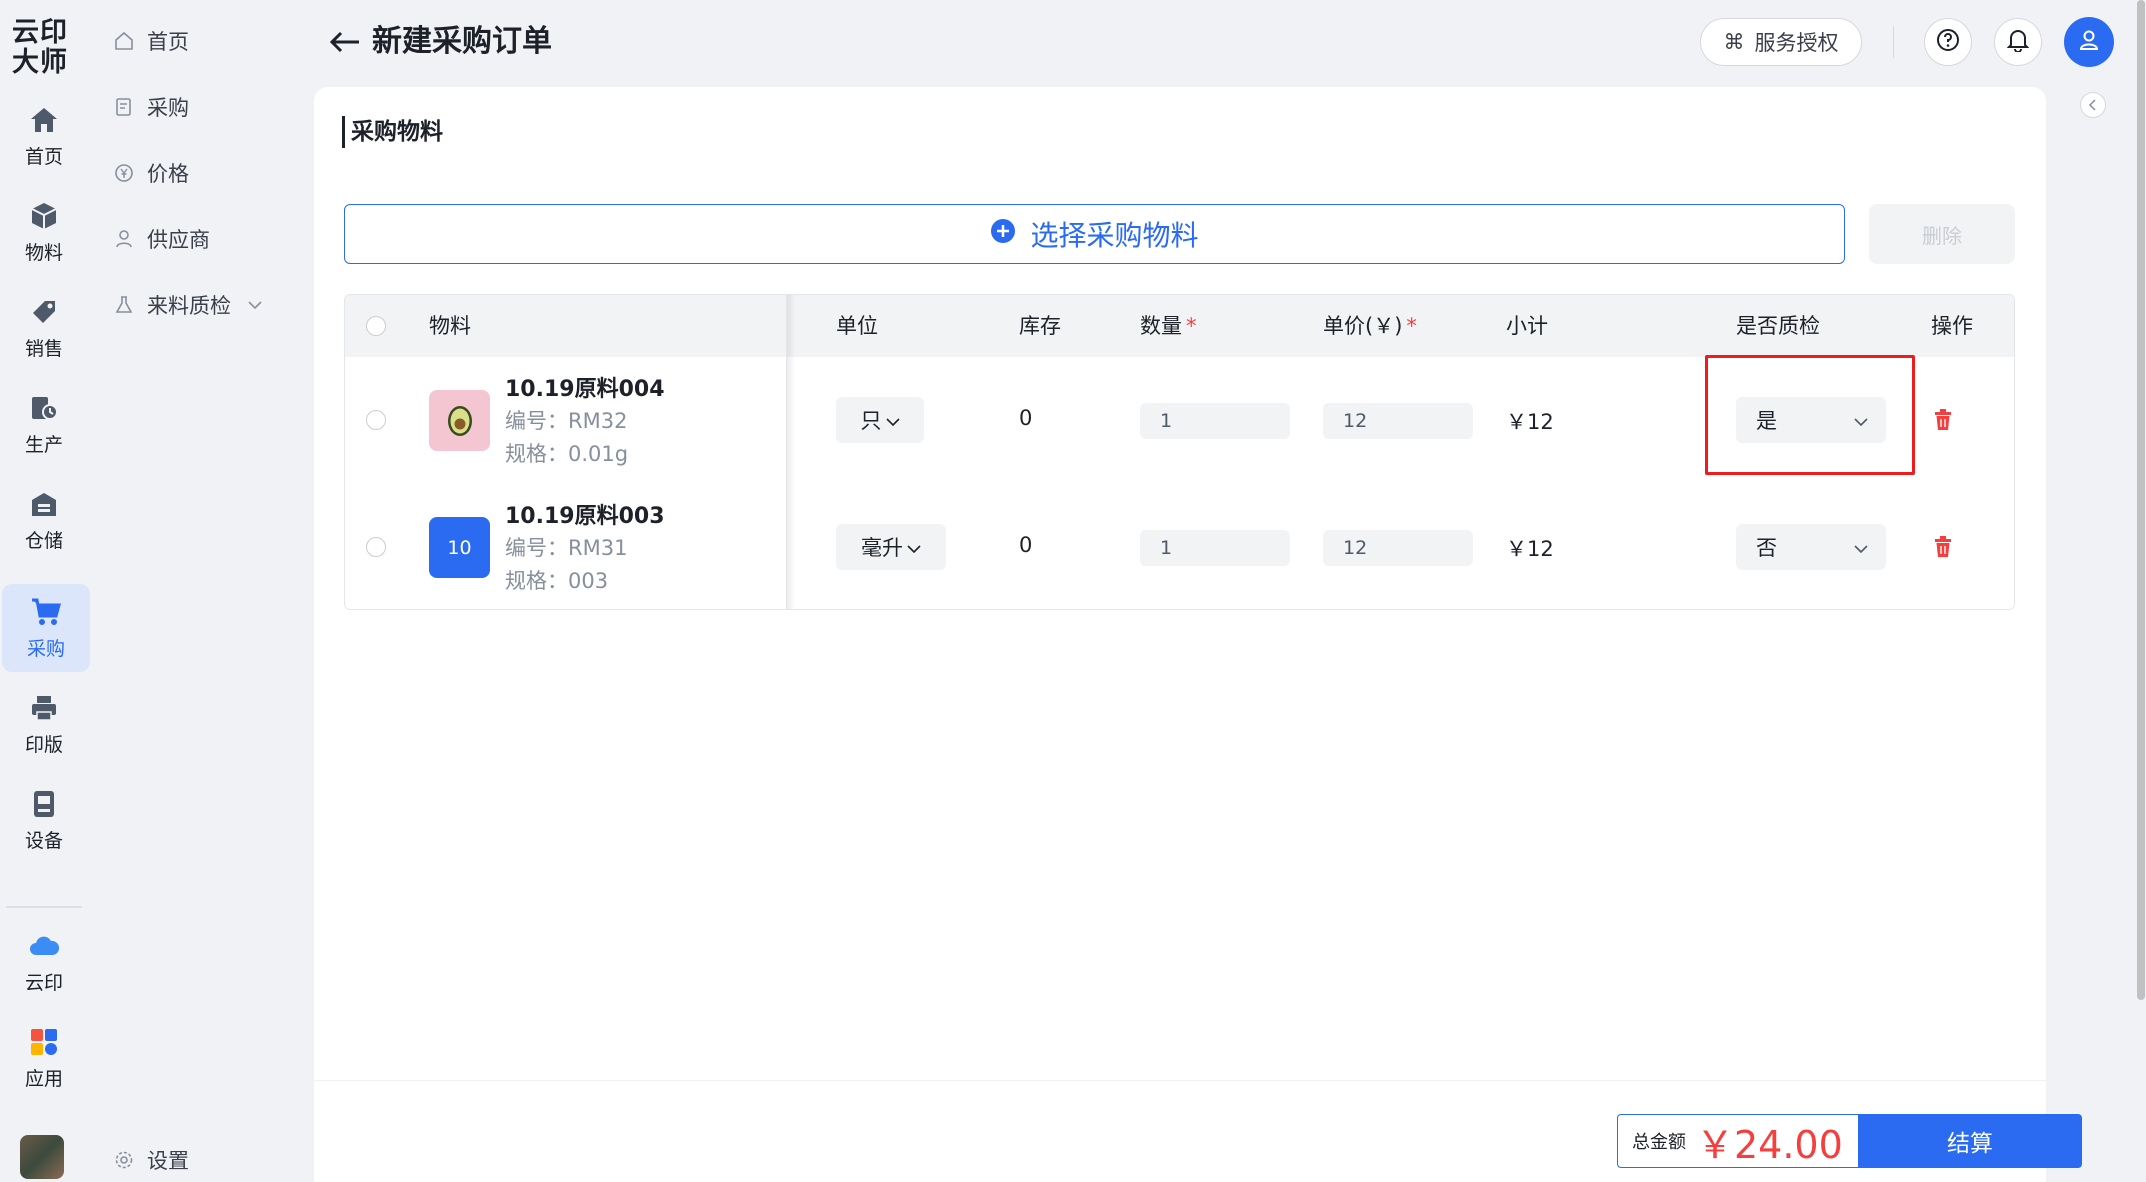  Describe the element at coordinates (1952, 326) in the screenshot. I see `col-action: 操作` at that location.